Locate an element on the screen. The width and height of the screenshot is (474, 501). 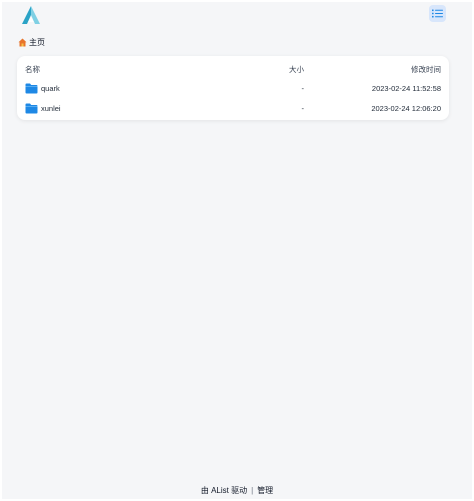
file-name: quark is located at coordinates (50, 88).